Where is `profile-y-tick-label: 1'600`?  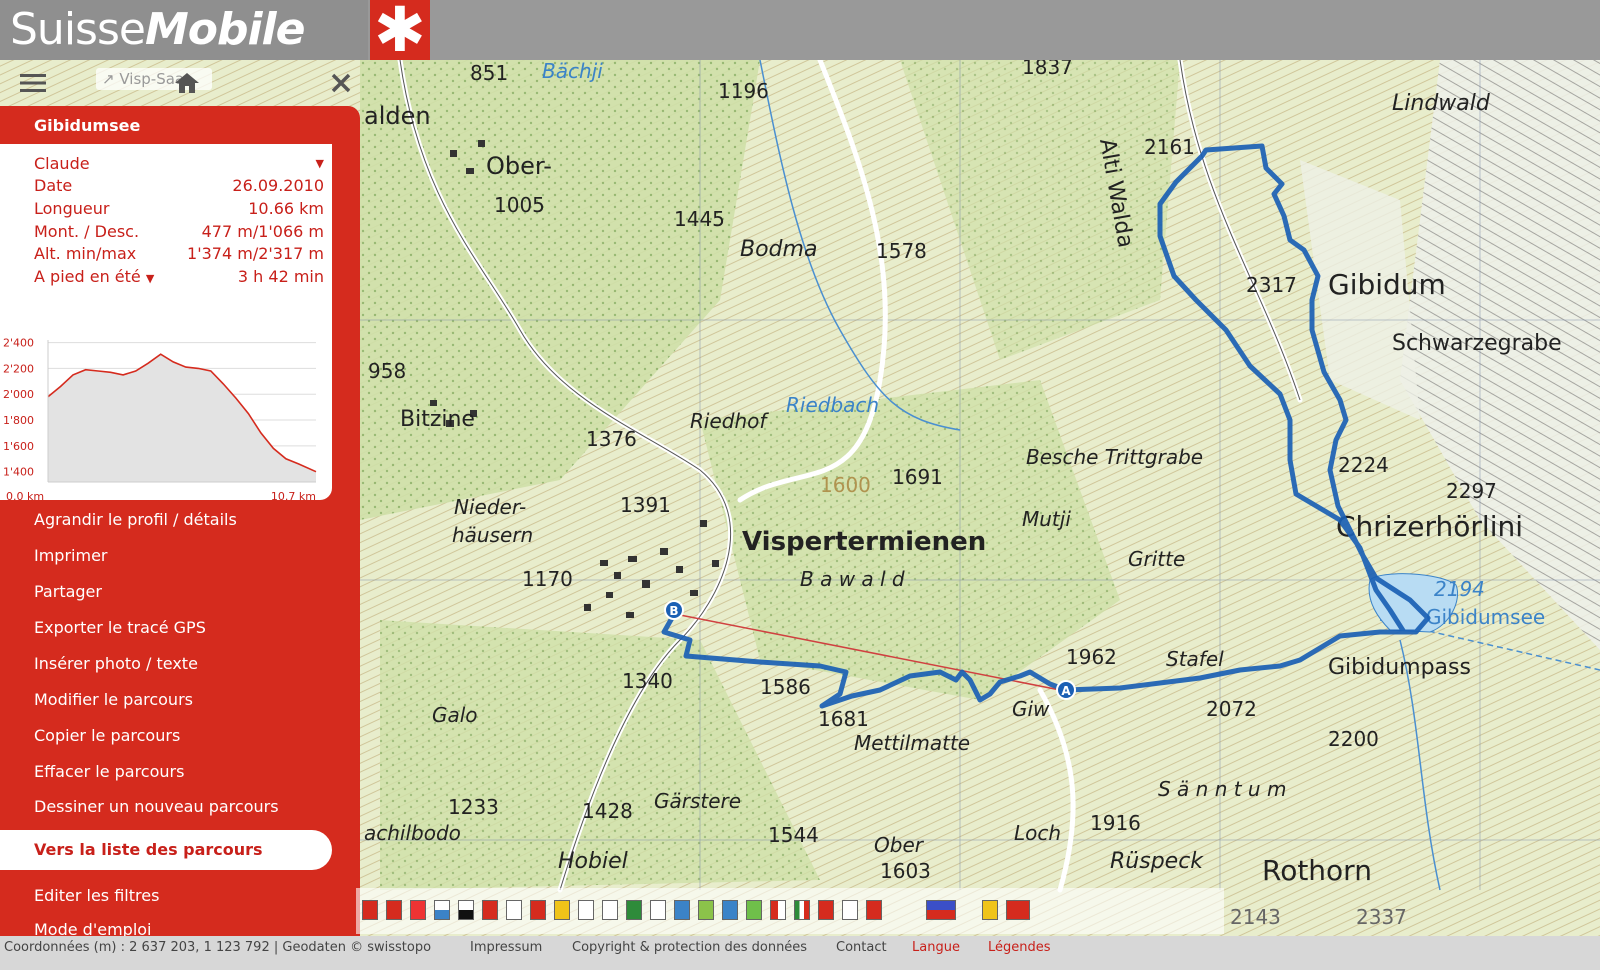
profile-y-tick-label: 1'600 is located at coordinates (18, 446).